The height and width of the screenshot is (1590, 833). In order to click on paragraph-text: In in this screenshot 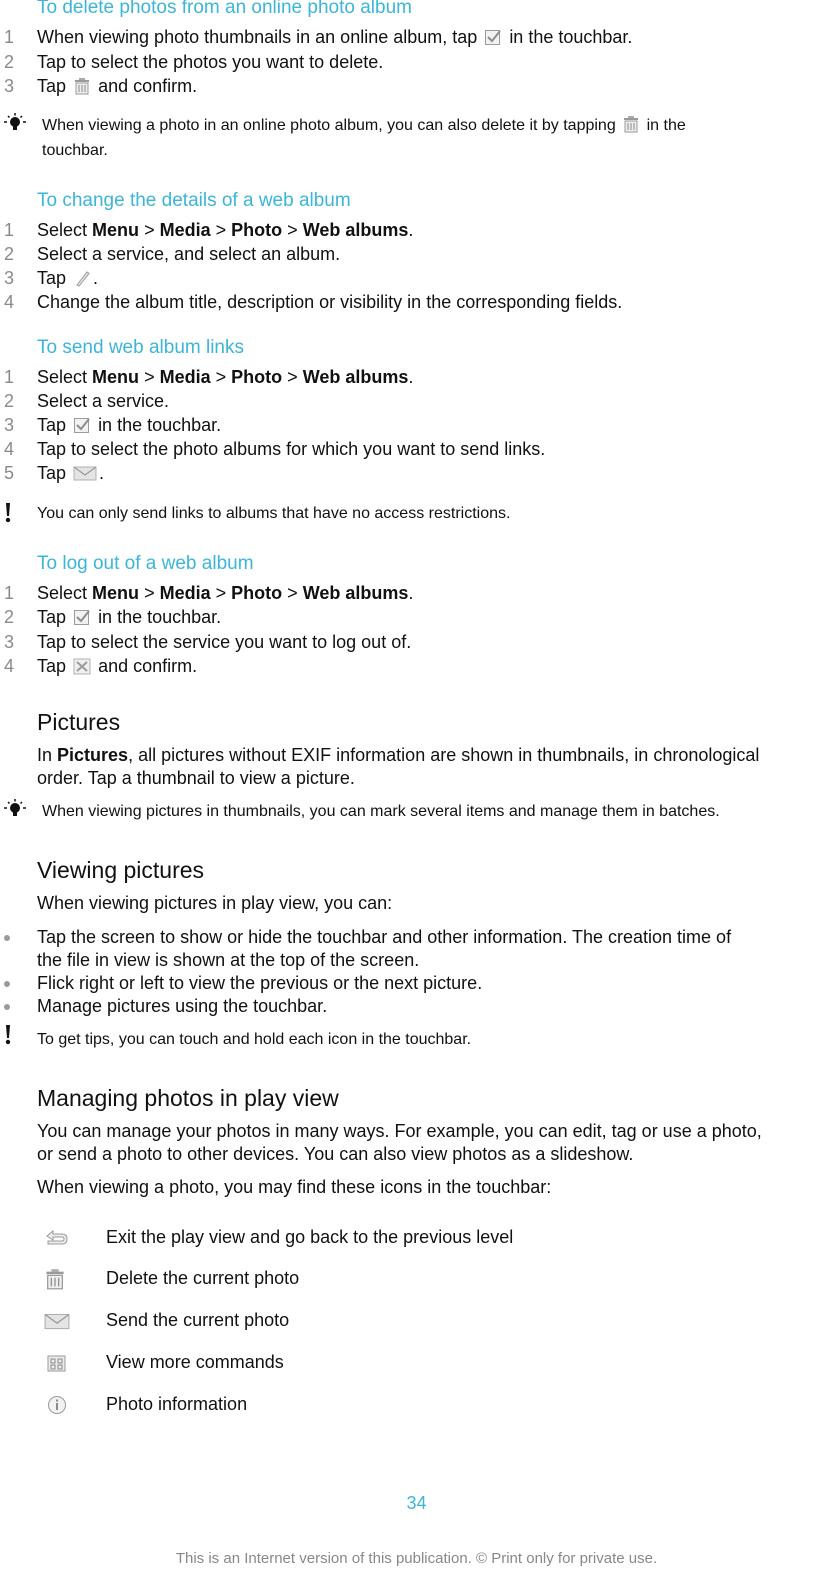, I will do `click(45, 755)`.